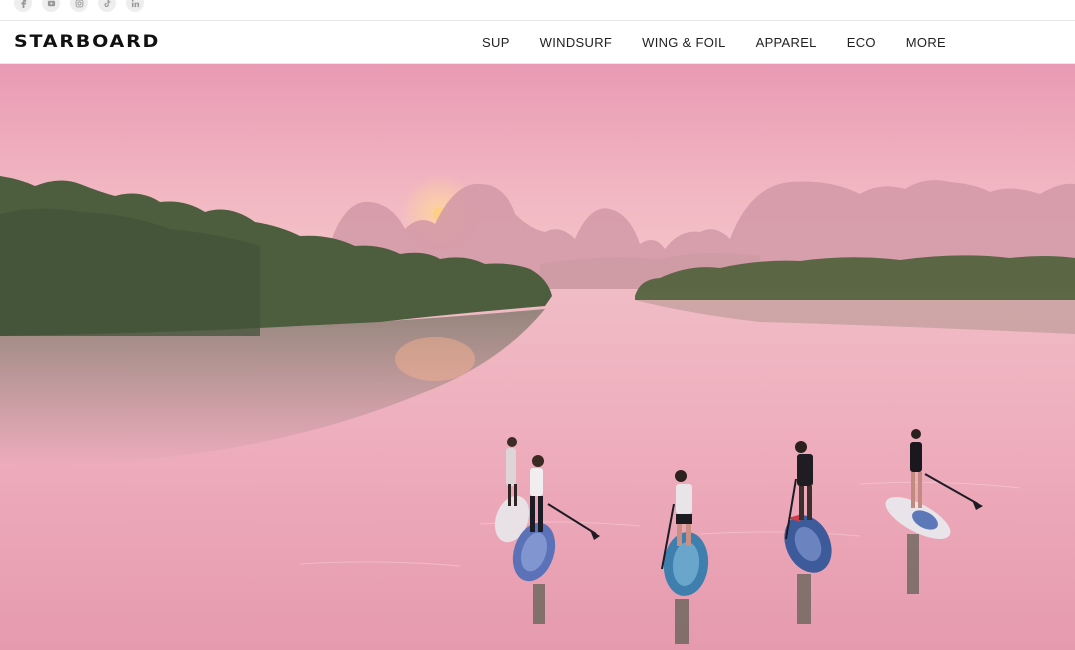 Image resolution: width=1075 pixels, height=650 pixels. Describe the element at coordinates (135, 6) in the screenshot. I see `linkedin-icon` at that location.